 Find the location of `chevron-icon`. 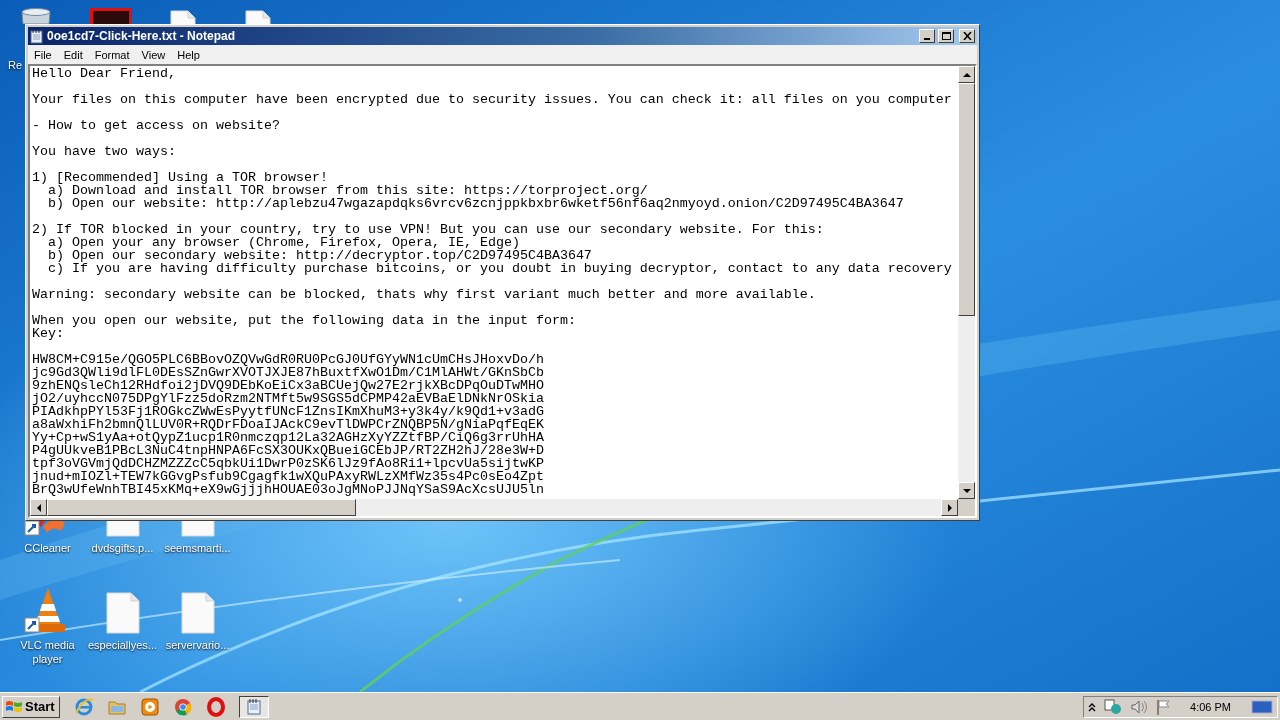

chevron-icon is located at coordinates (1092, 706).